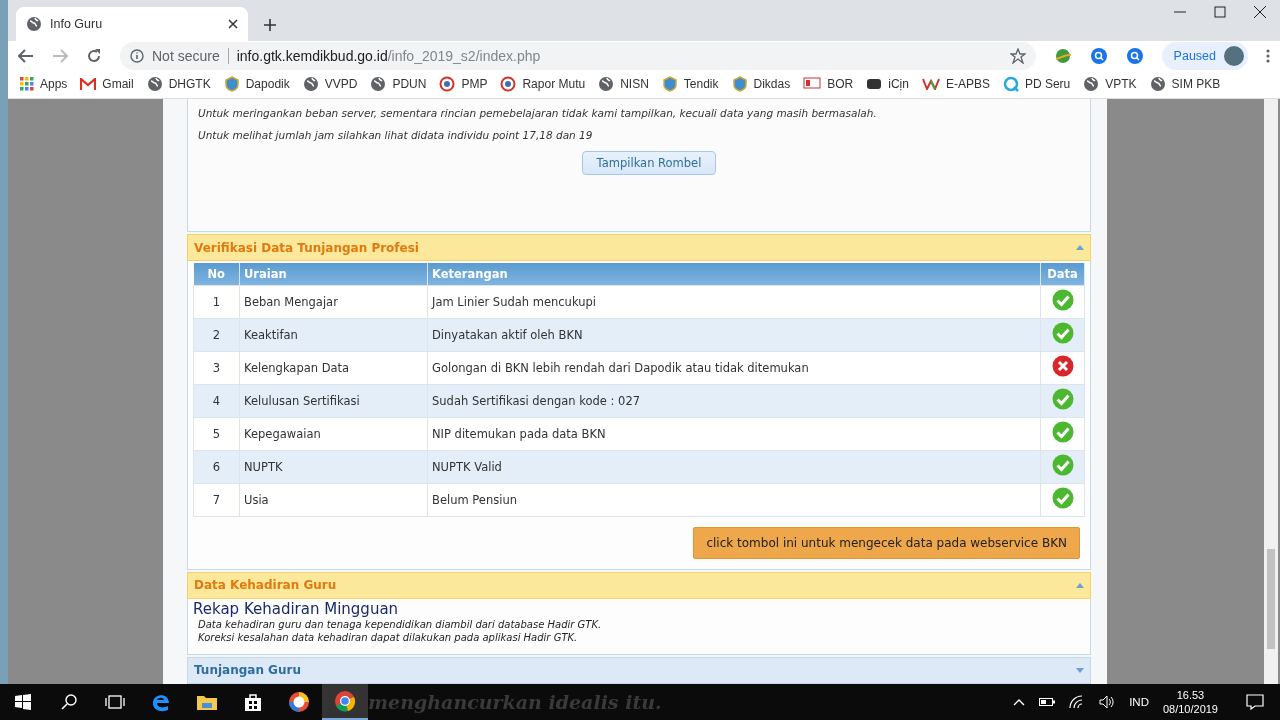  What do you see at coordinates (216, 274) in the screenshot?
I see `column-header: No` at bounding box center [216, 274].